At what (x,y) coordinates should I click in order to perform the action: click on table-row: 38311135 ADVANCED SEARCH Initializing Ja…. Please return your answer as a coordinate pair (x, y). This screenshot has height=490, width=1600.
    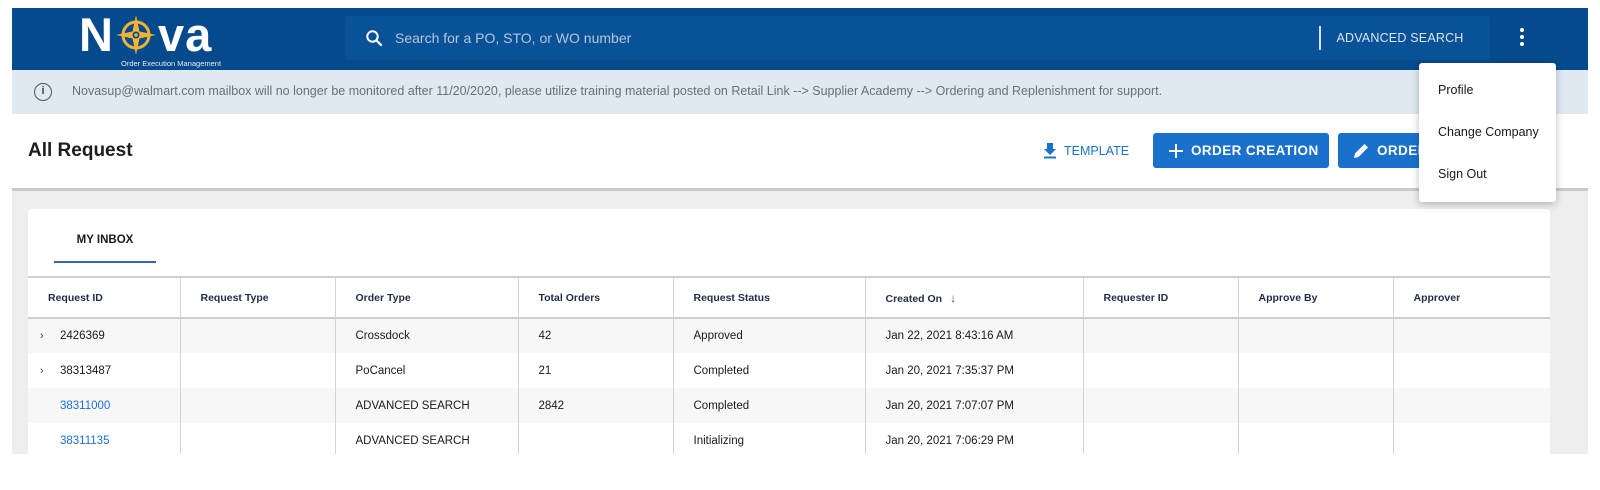
    Looking at the image, I should click on (789, 438).